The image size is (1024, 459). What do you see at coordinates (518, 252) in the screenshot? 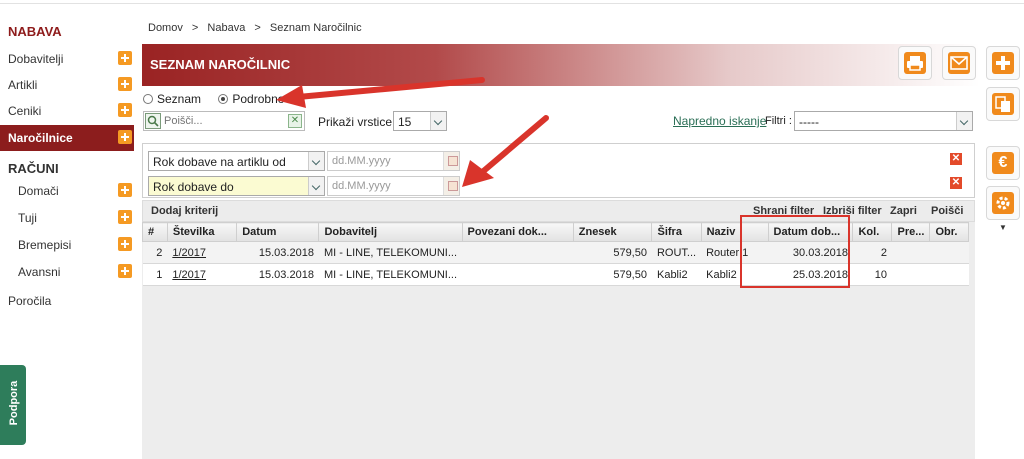
I see `cell-linked-docs` at bounding box center [518, 252].